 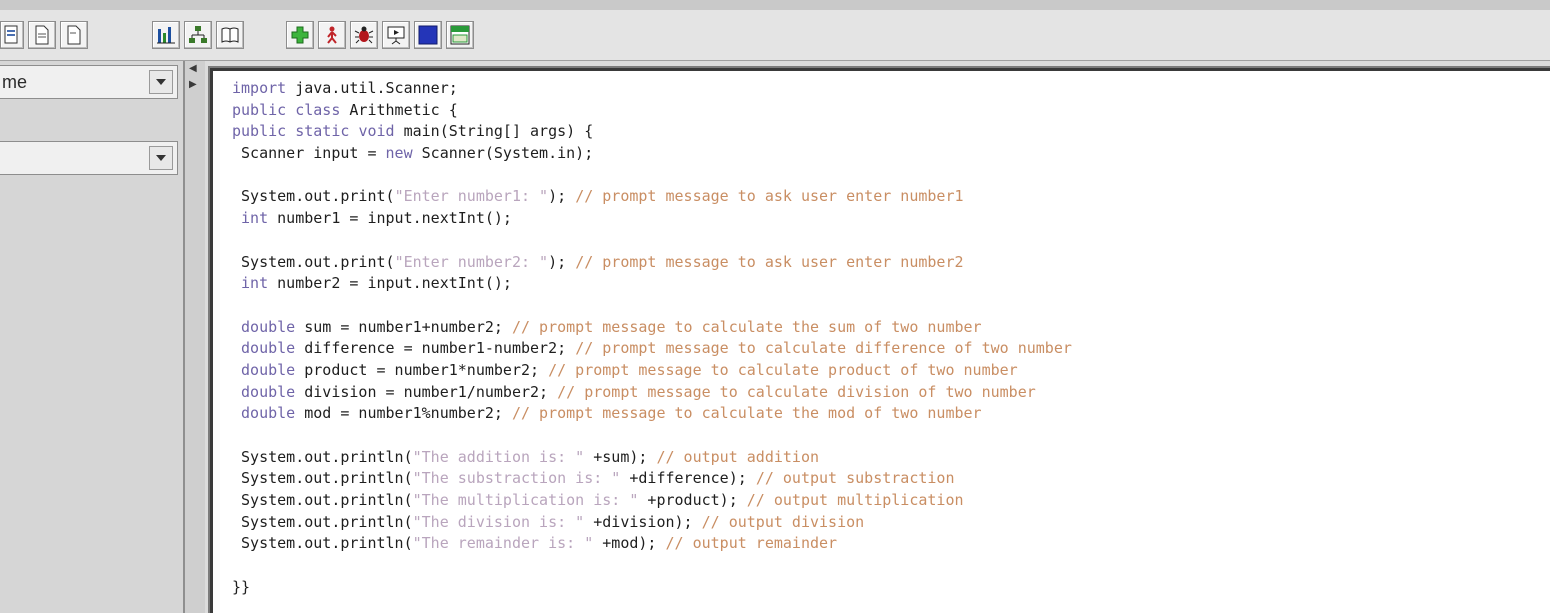 What do you see at coordinates (855, 478) in the screenshot?
I see `code-comment: // output substraction` at bounding box center [855, 478].